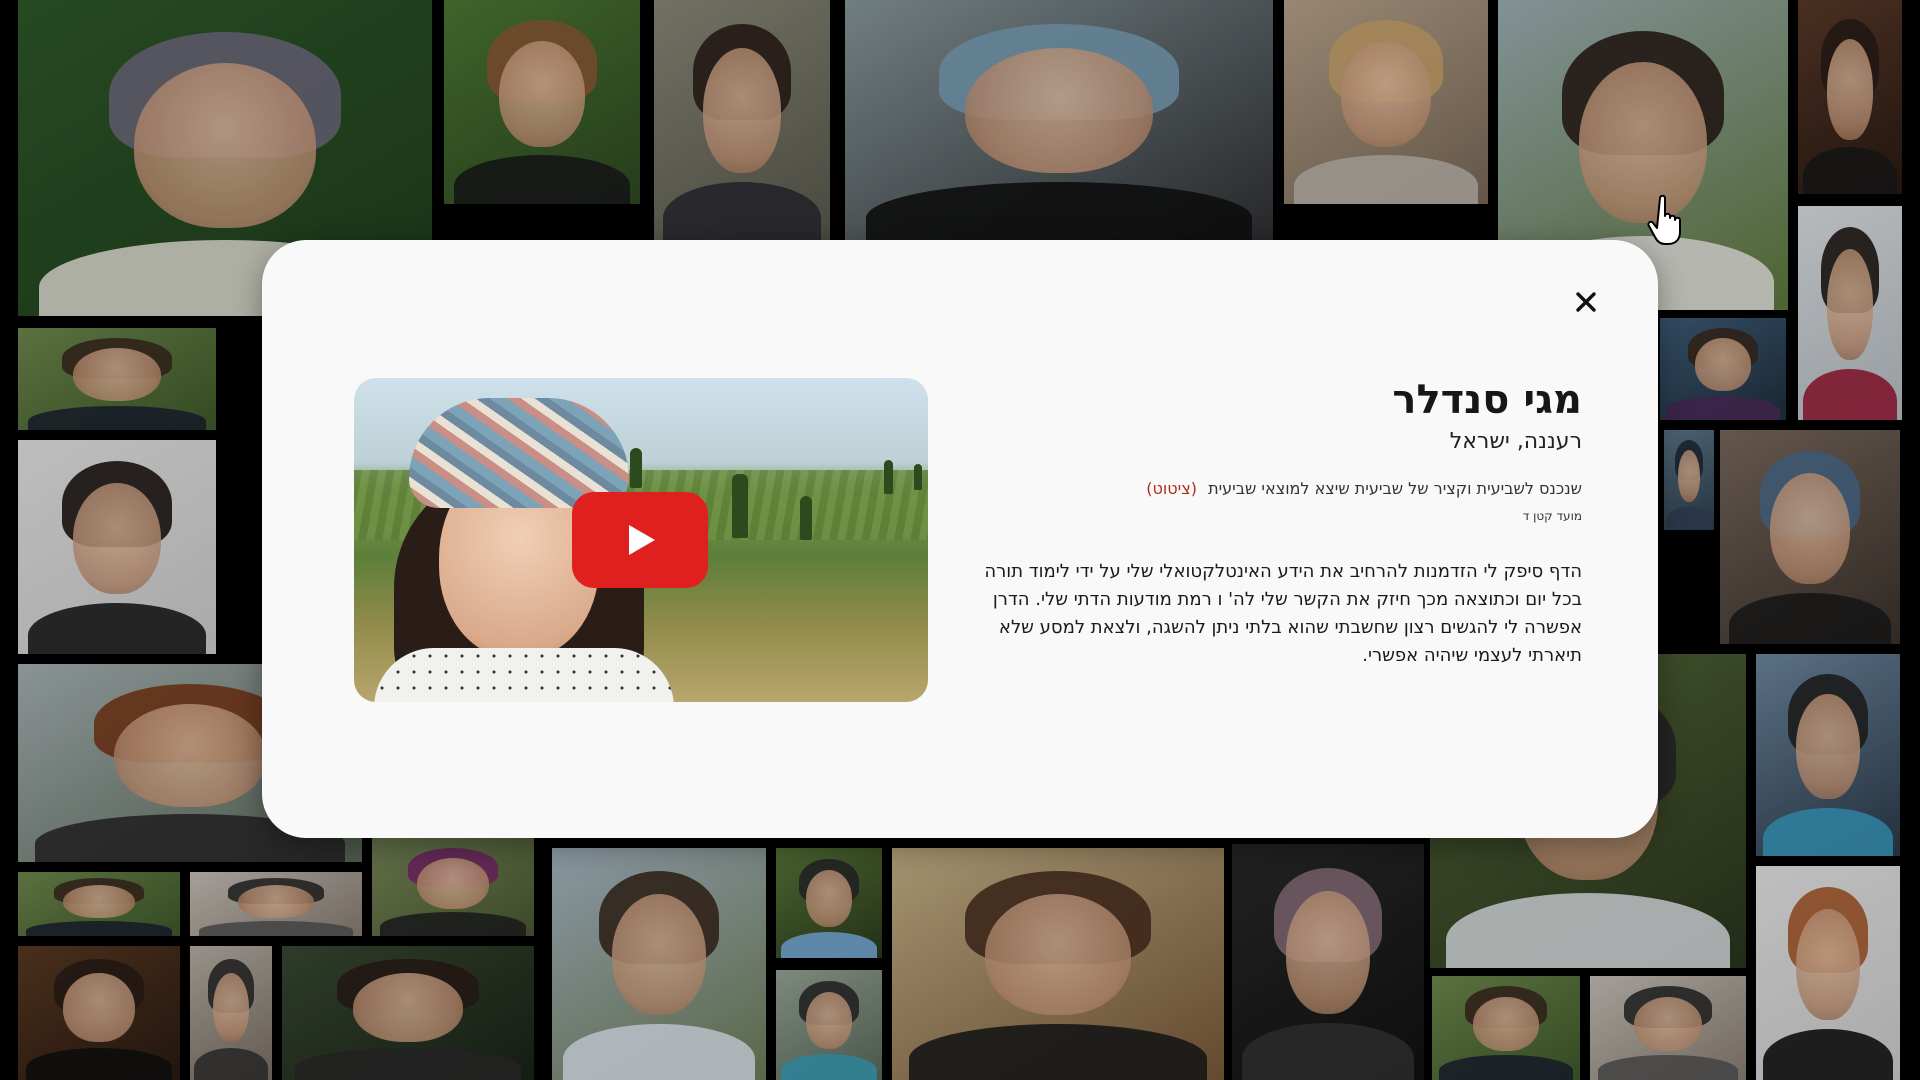 This screenshot has height=1080, width=1920. I want to click on close-button, so click(1586, 302).